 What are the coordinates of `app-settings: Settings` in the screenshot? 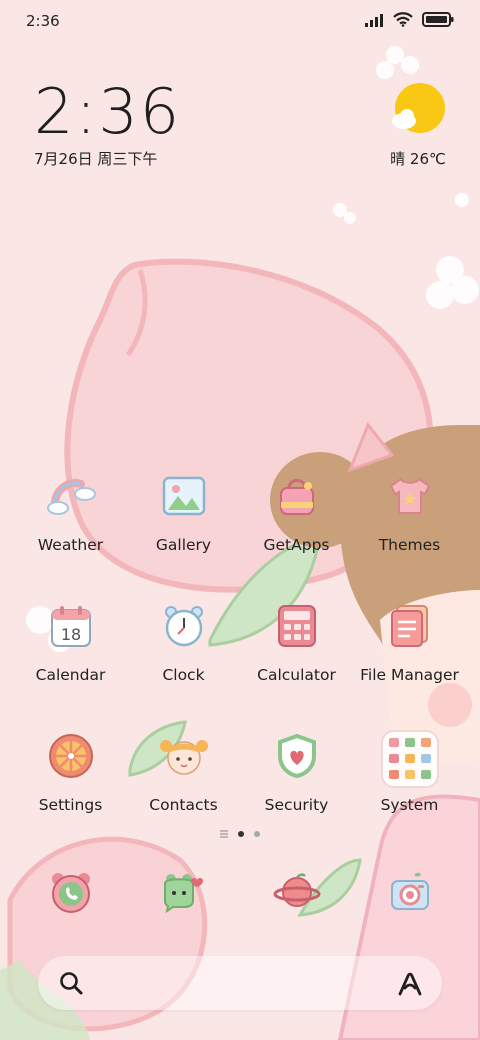 It's located at (70, 772).